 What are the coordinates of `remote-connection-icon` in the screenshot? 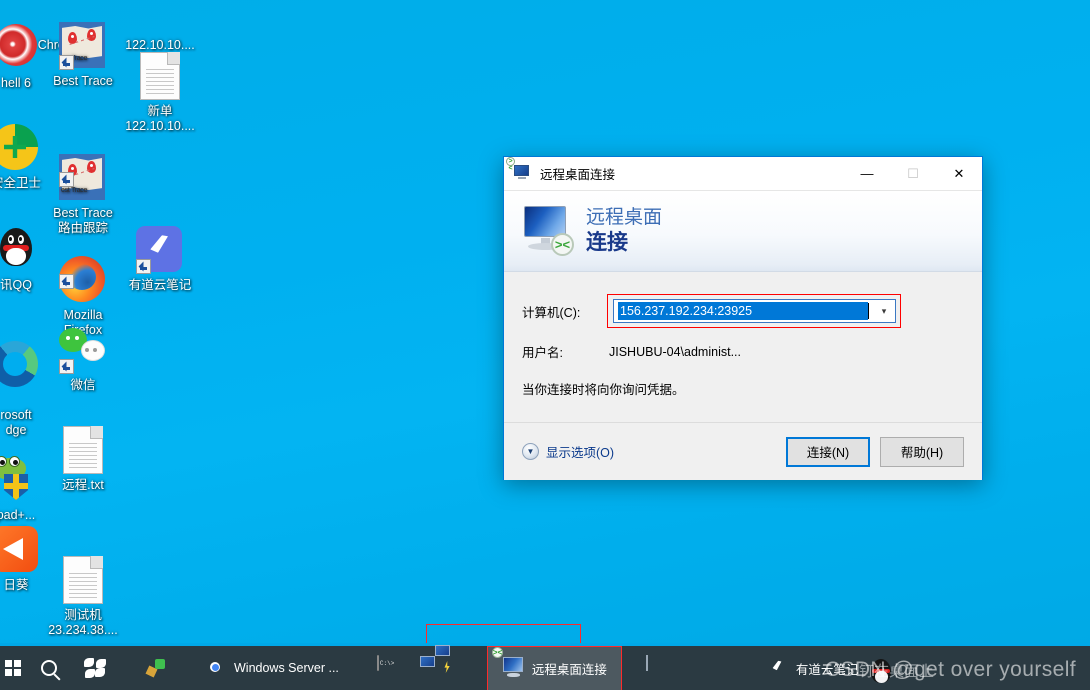 It's located at (439, 662).